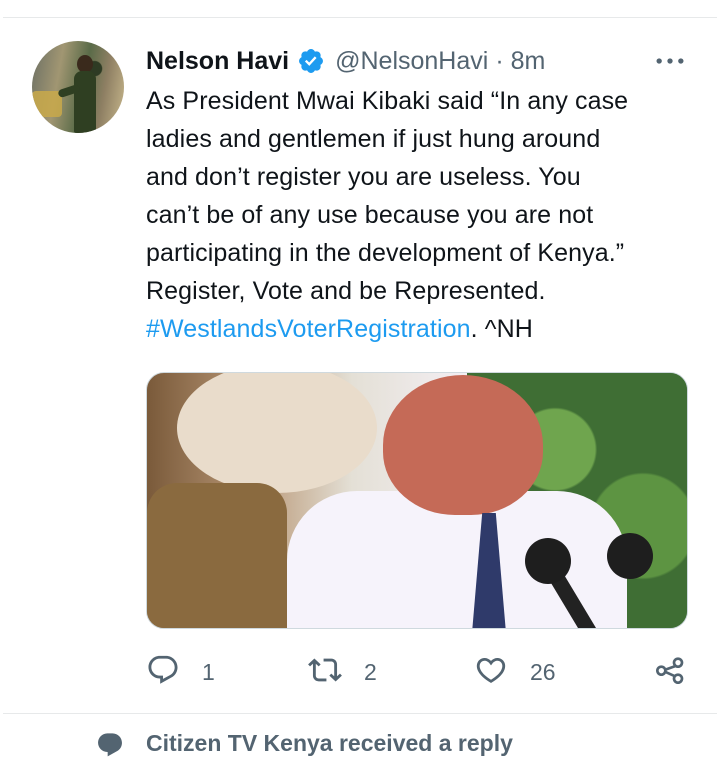 The height and width of the screenshot is (766, 720). Describe the element at coordinates (217, 61) in the screenshot. I see `author-name: Nelson Havi` at that location.